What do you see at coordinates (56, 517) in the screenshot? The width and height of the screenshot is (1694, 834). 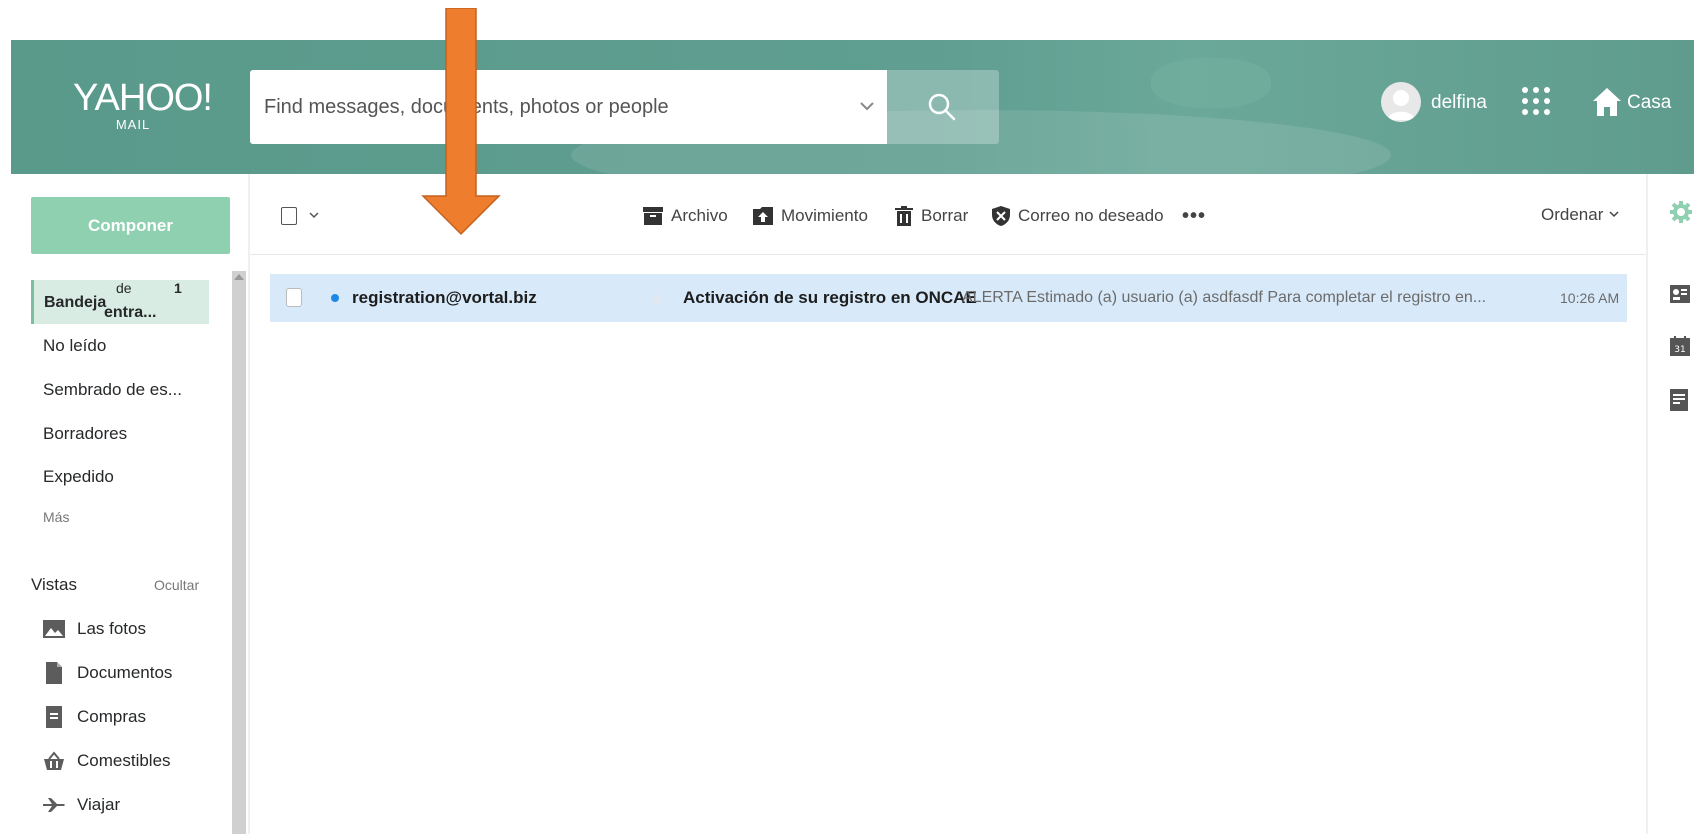 I see `sidebar-more-link: Más` at bounding box center [56, 517].